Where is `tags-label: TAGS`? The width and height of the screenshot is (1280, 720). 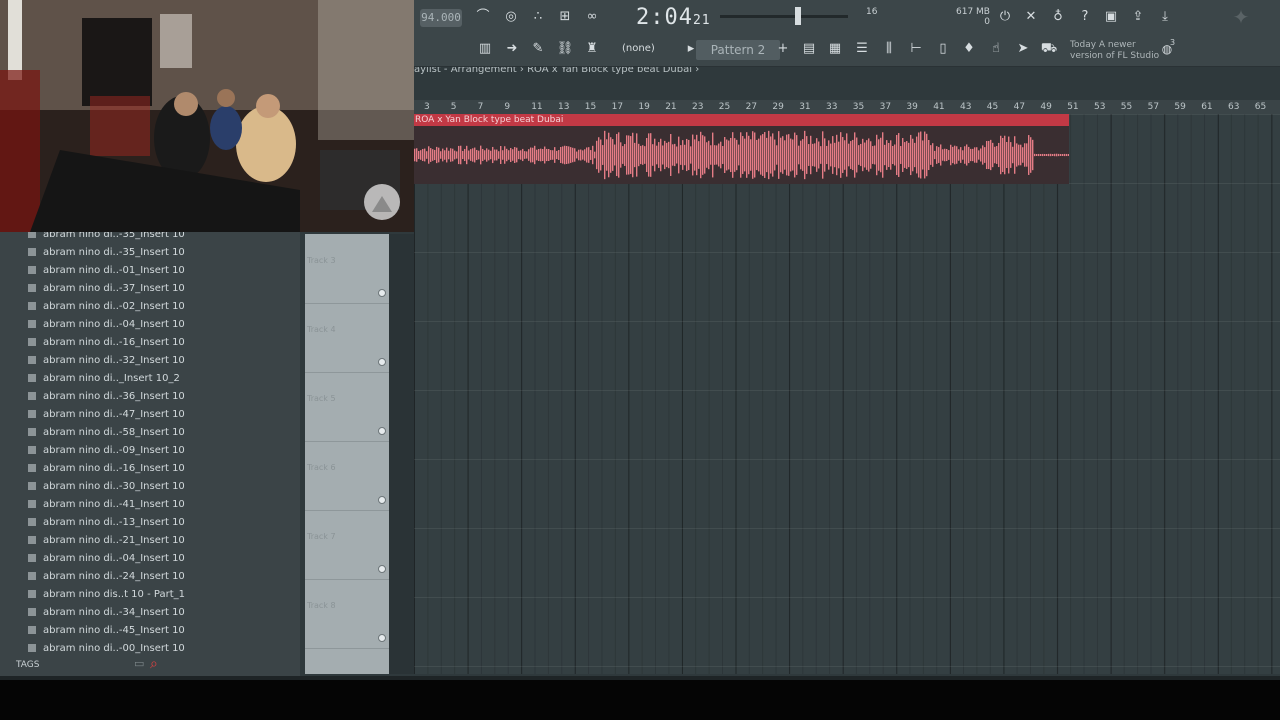 tags-label: TAGS is located at coordinates (27, 665).